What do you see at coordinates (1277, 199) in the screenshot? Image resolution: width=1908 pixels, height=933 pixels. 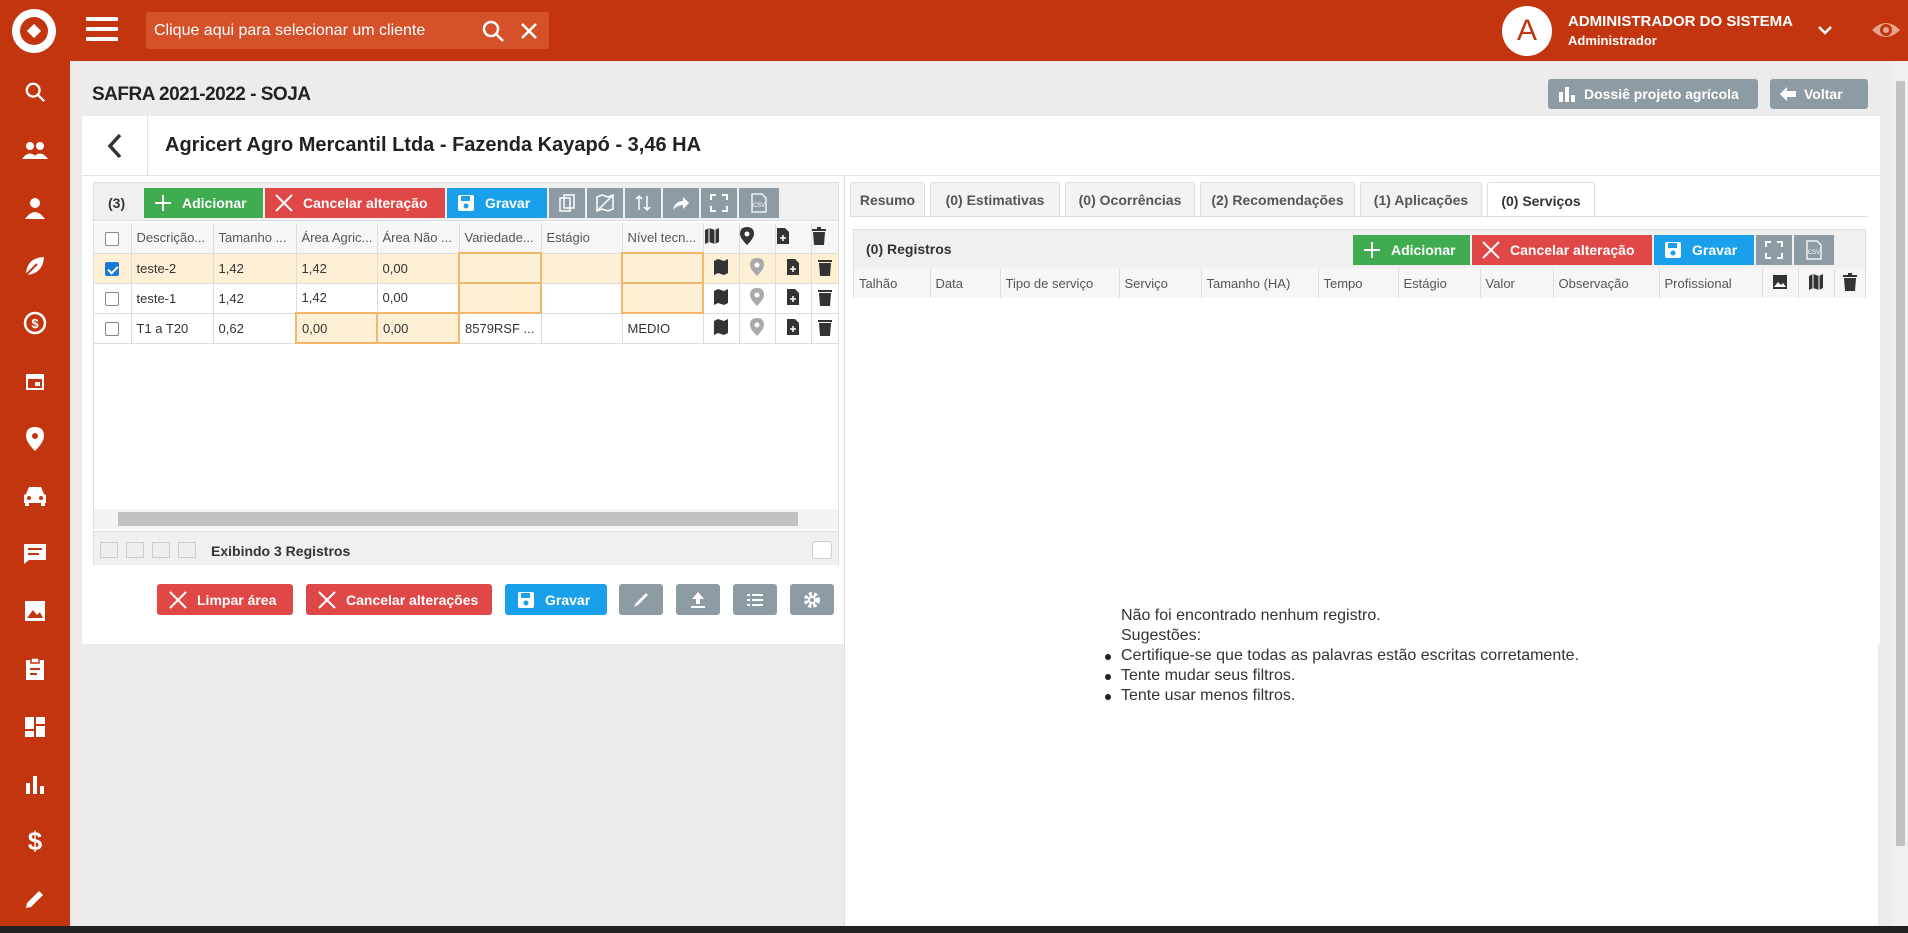 I see `tab-recomendacoes: (2) Recomendações` at bounding box center [1277, 199].